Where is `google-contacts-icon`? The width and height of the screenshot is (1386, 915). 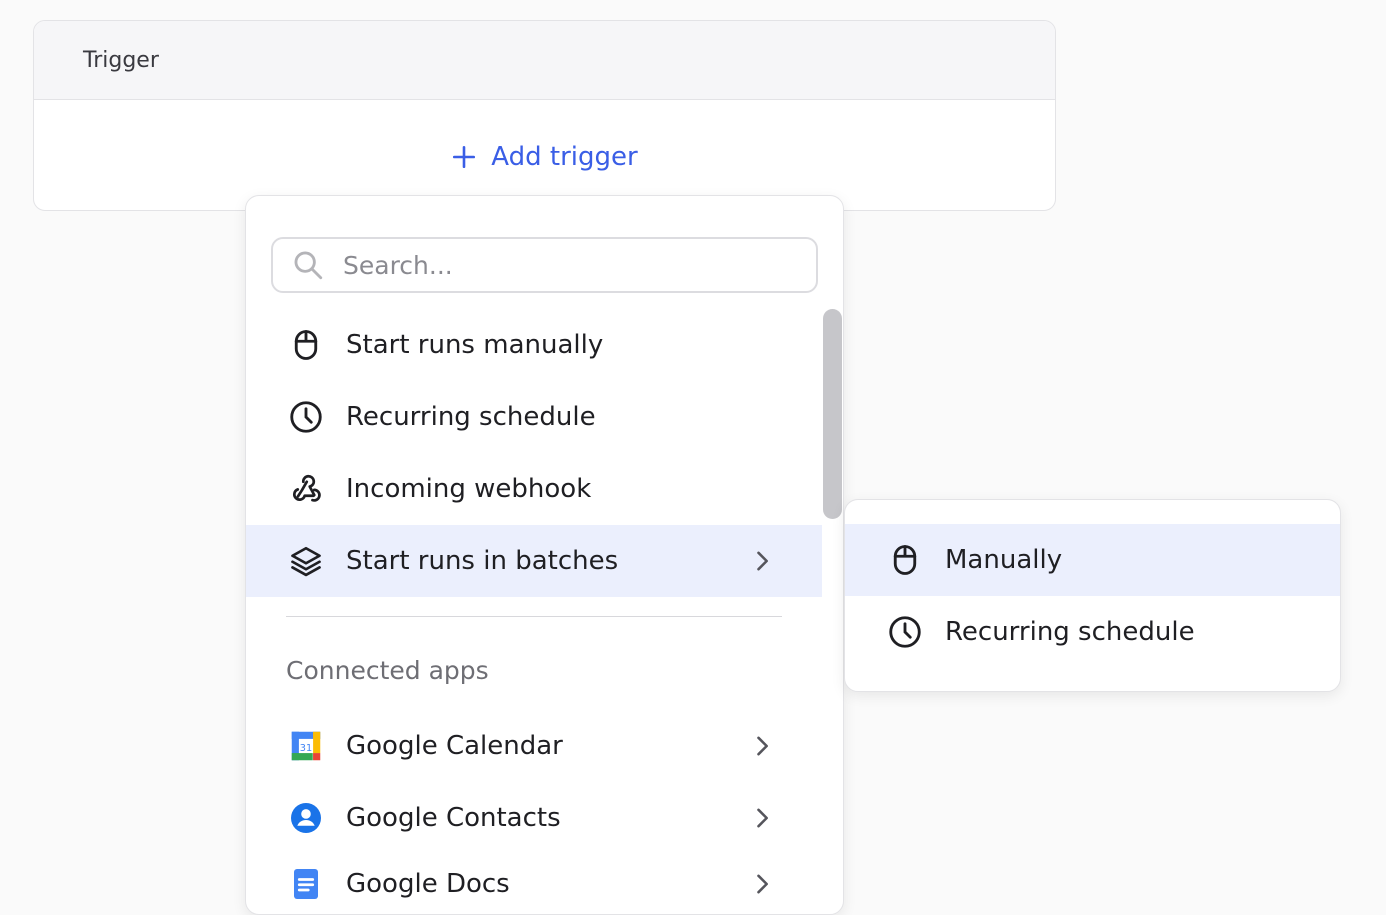
google-contacts-icon is located at coordinates (306, 818).